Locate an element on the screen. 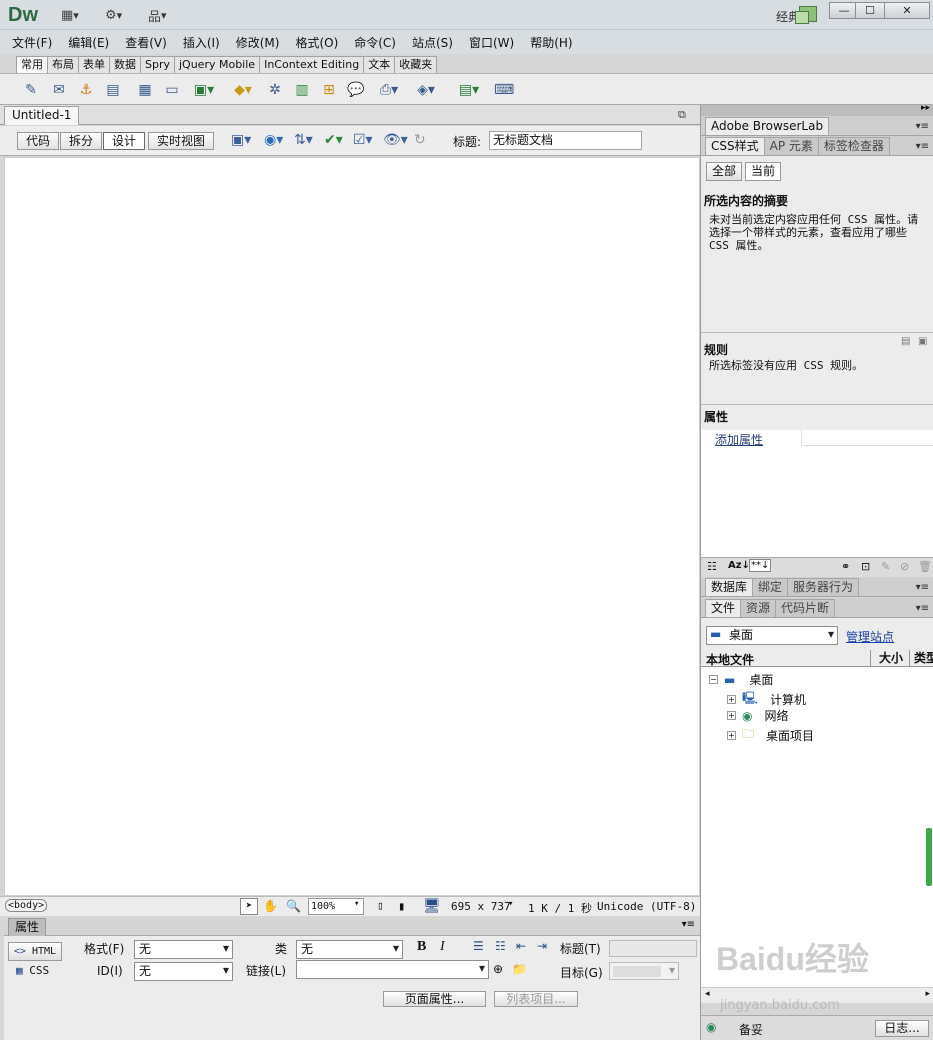  tab-snippets: 代码片断 is located at coordinates (805, 608).